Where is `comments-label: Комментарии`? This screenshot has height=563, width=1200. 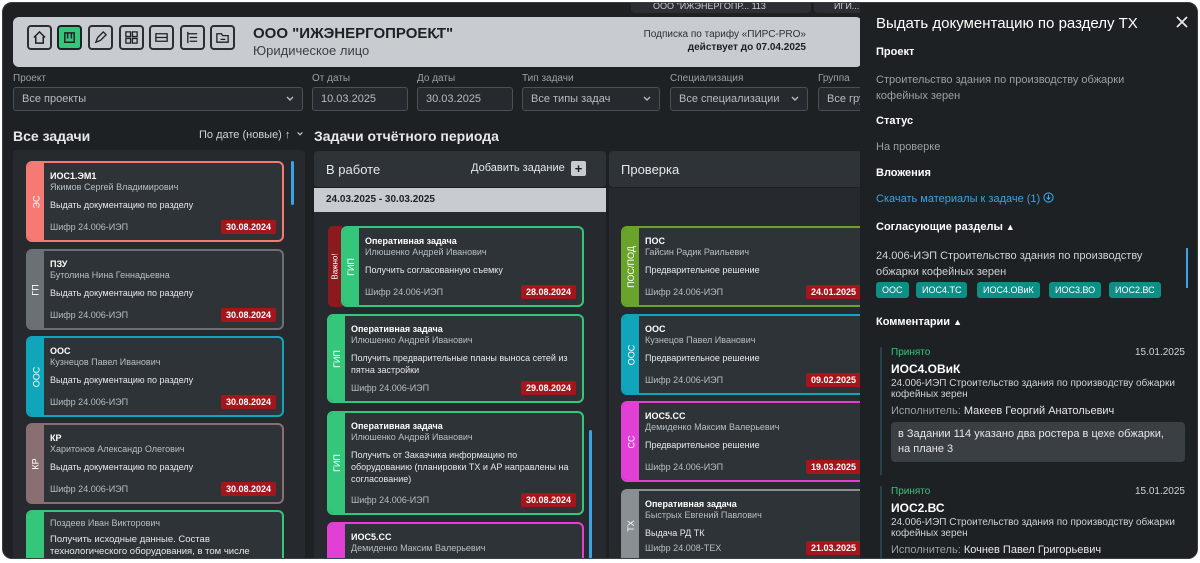
comments-label: Комментарии is located at coordinates (913, 322).